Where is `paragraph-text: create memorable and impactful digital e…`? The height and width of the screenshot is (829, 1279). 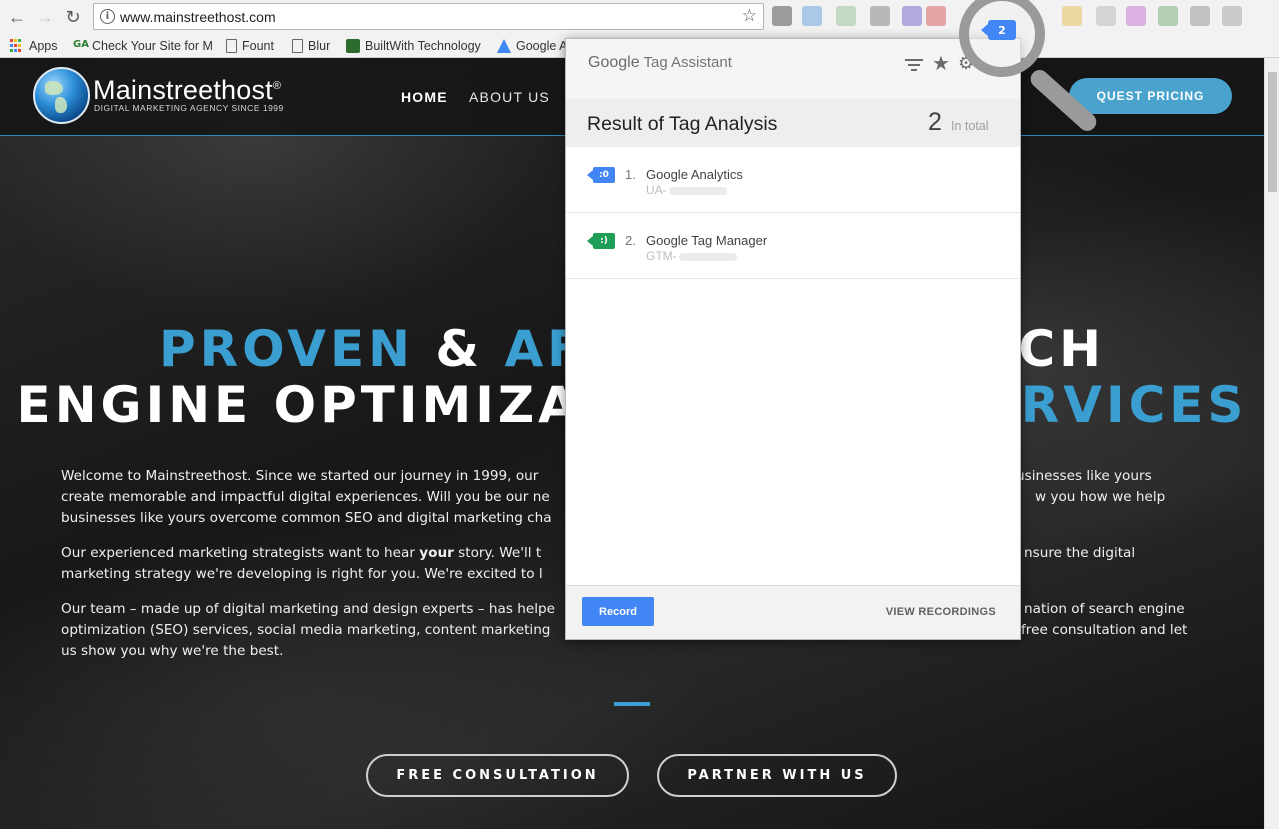
paragraph-text: create memorable and impactful digital e… is located at coordinates (305, 497).